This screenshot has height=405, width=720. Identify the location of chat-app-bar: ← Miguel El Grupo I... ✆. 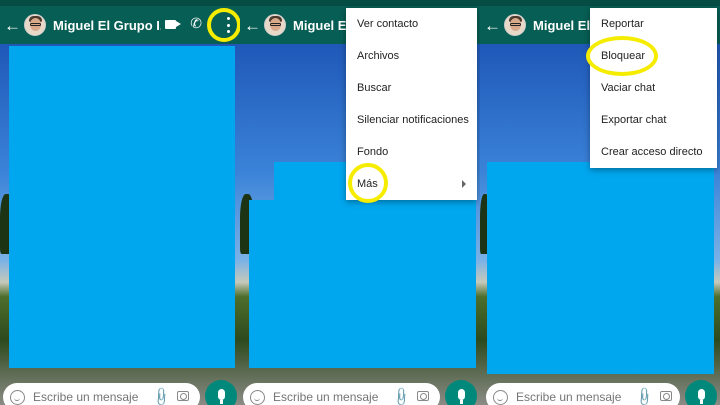
(120, 25).